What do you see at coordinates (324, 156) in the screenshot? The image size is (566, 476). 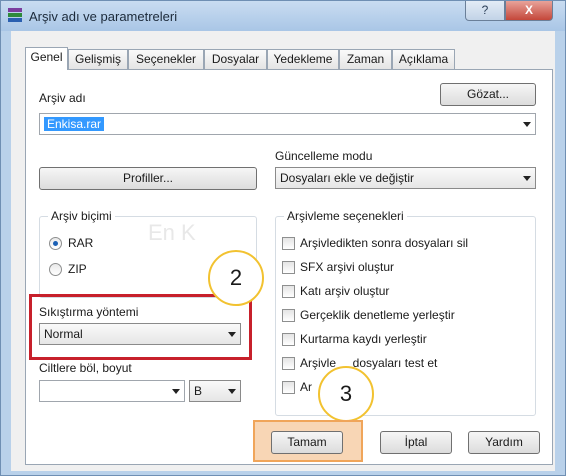 I see `update-mode-label: Güncelleme modu` at bounding box center [324, 156].